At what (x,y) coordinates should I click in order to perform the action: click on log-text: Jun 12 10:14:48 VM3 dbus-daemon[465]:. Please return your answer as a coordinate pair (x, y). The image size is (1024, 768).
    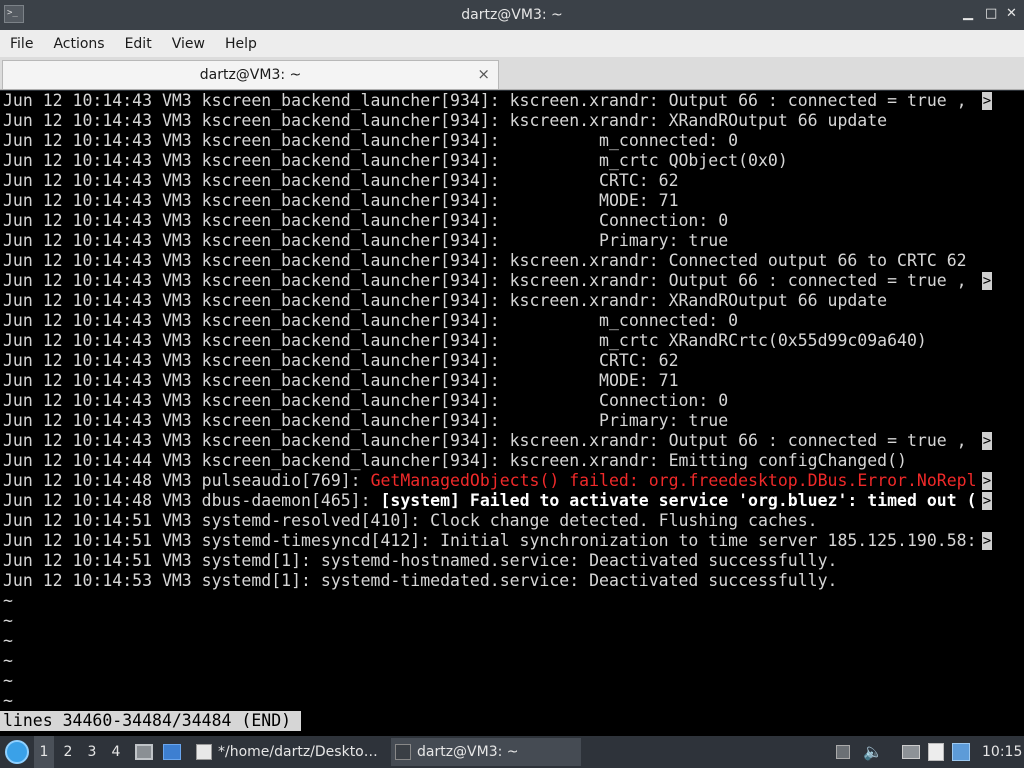
    Looking at the image, I should click on (192, 500).